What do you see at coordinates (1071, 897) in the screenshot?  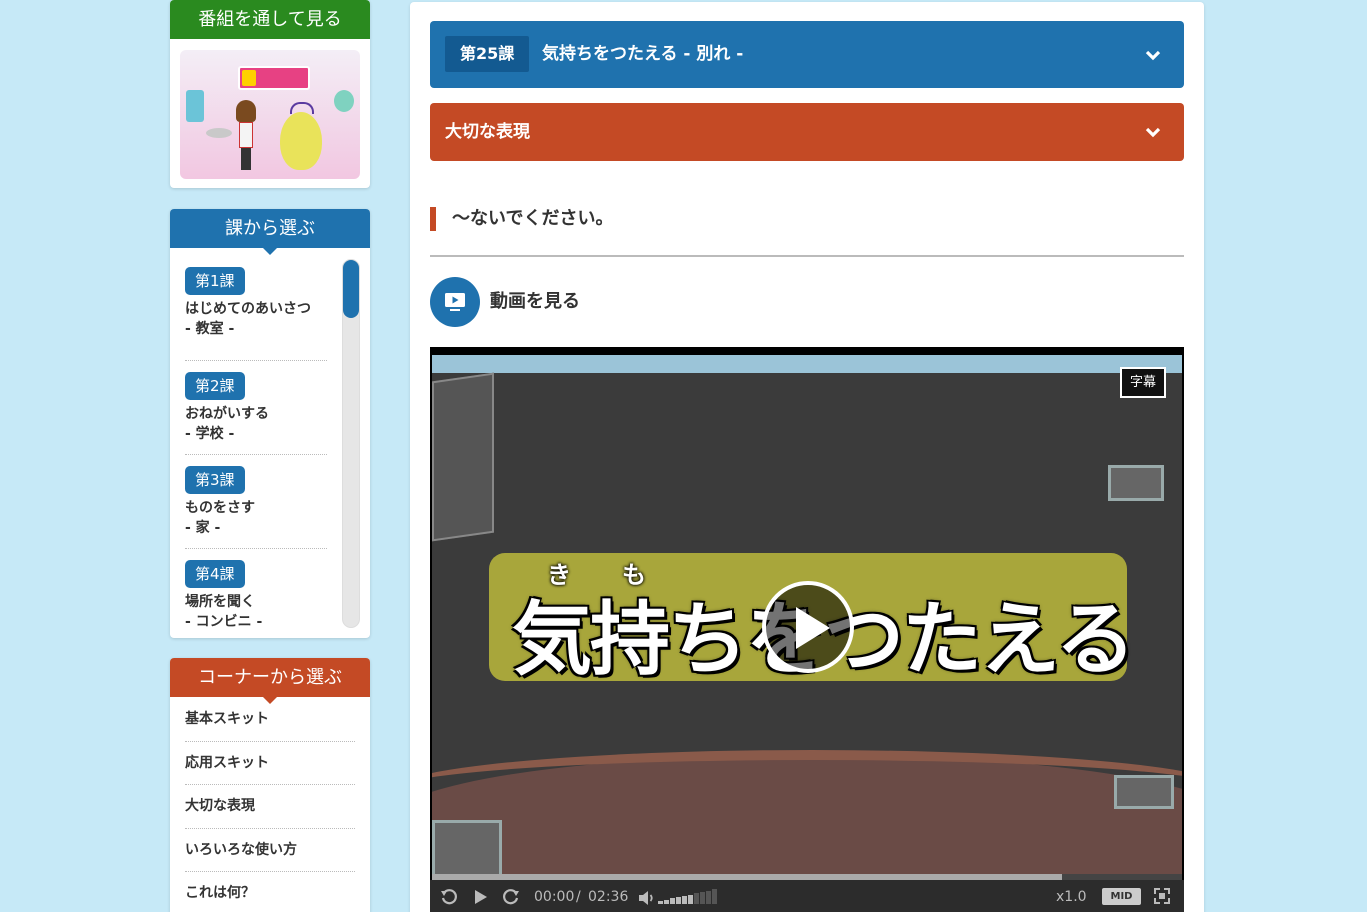 I see `playback-speed: x1.0` at bounding box center [1071, 897].